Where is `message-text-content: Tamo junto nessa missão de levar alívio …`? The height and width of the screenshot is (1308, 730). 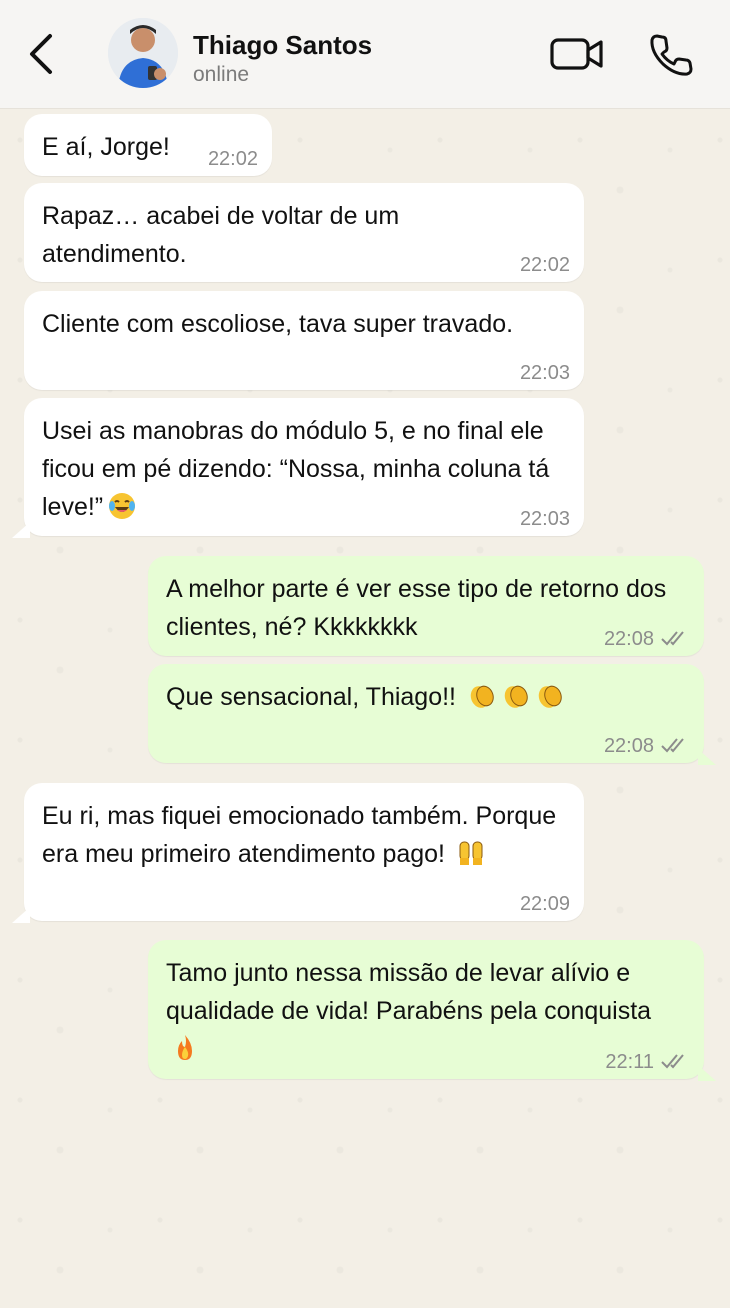 message-text-content: Tamo junto nessa missão de levar alívio … is located at coordinates (409, 992).